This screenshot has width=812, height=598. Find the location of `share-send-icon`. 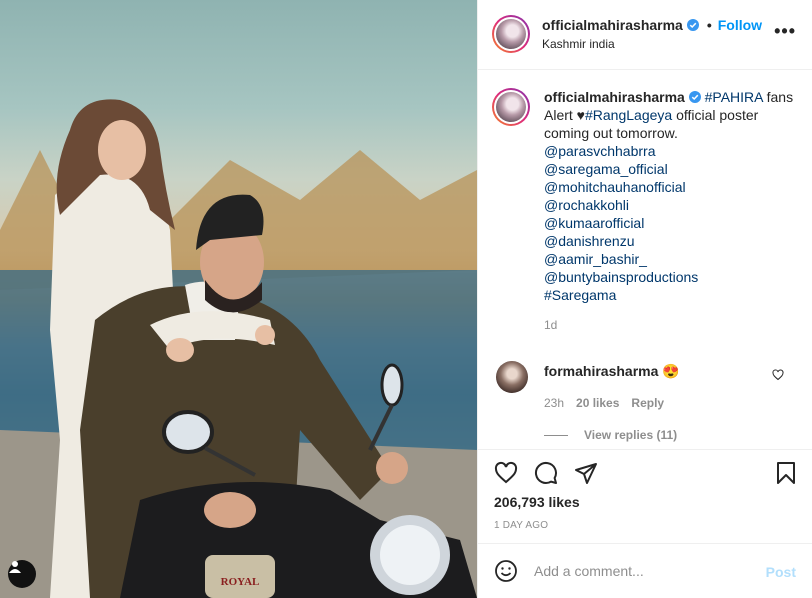

share-send-icon is located at coordinates (586, 473).